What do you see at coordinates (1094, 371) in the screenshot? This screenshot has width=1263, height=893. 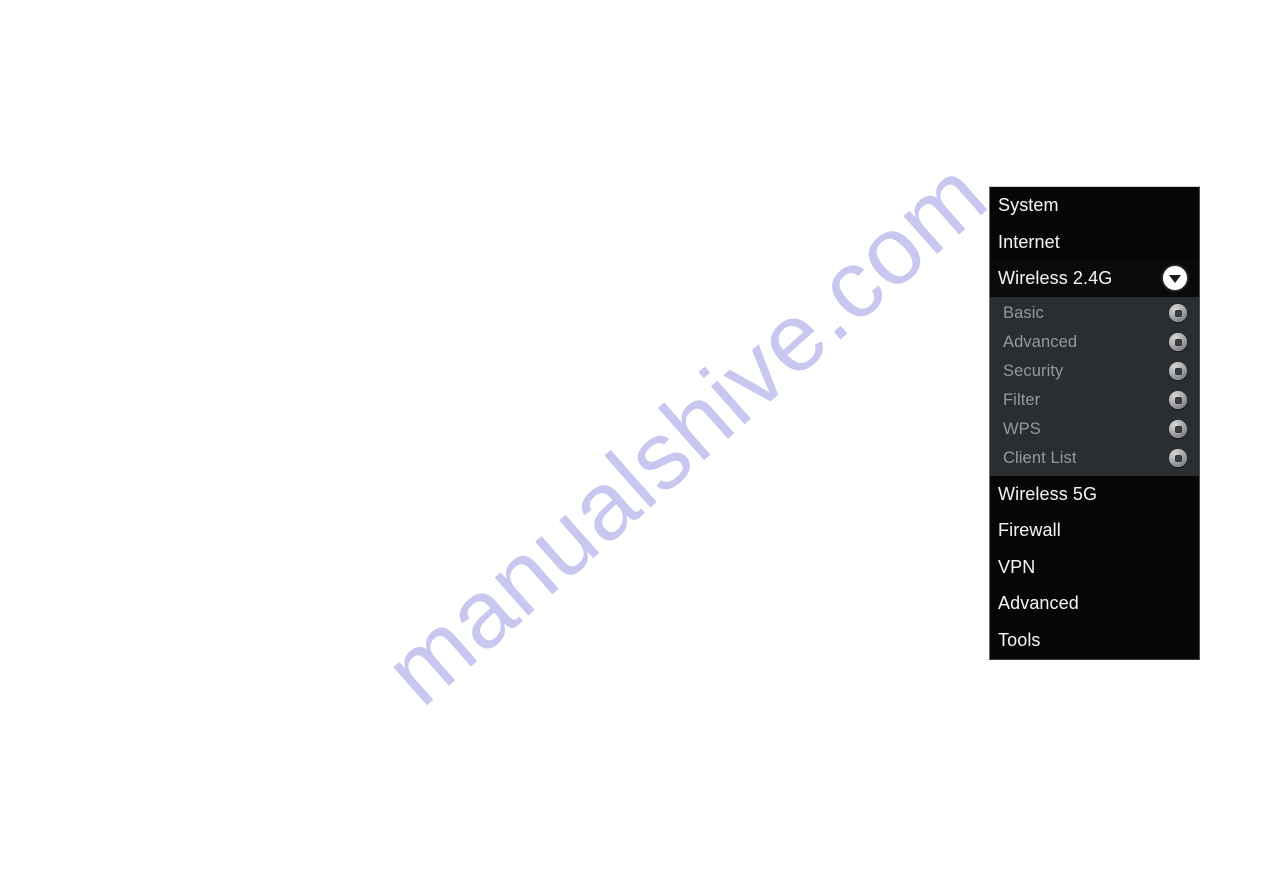 I see `submenu-item-security: Security` at bounding box center [1094, 371].